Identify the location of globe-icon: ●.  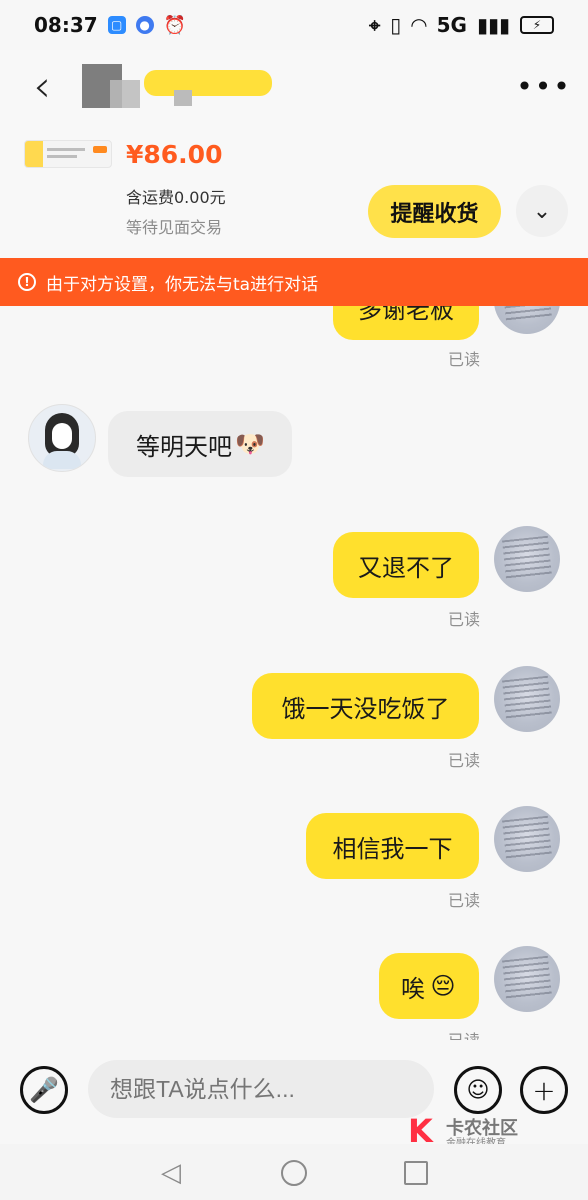
(144, 25).